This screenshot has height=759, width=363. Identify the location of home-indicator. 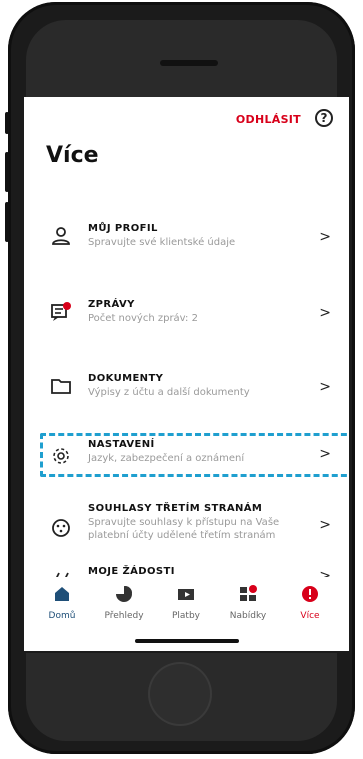
(187, 641).